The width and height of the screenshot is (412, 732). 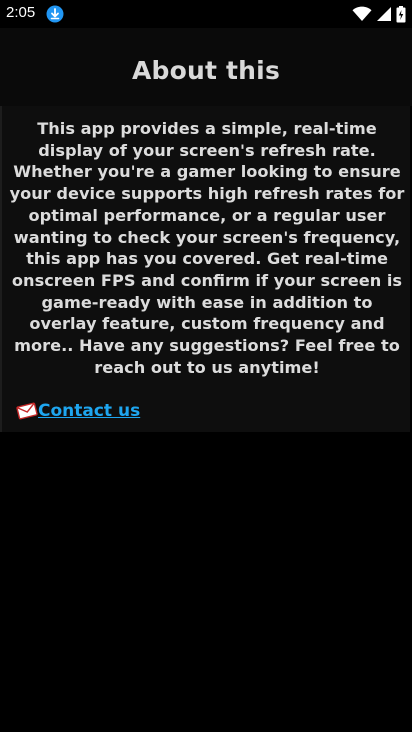 What do you see at coordinates (21, 12) in the screenshot?
I see `status-time: 2:05` at bounding box center [21, 12].